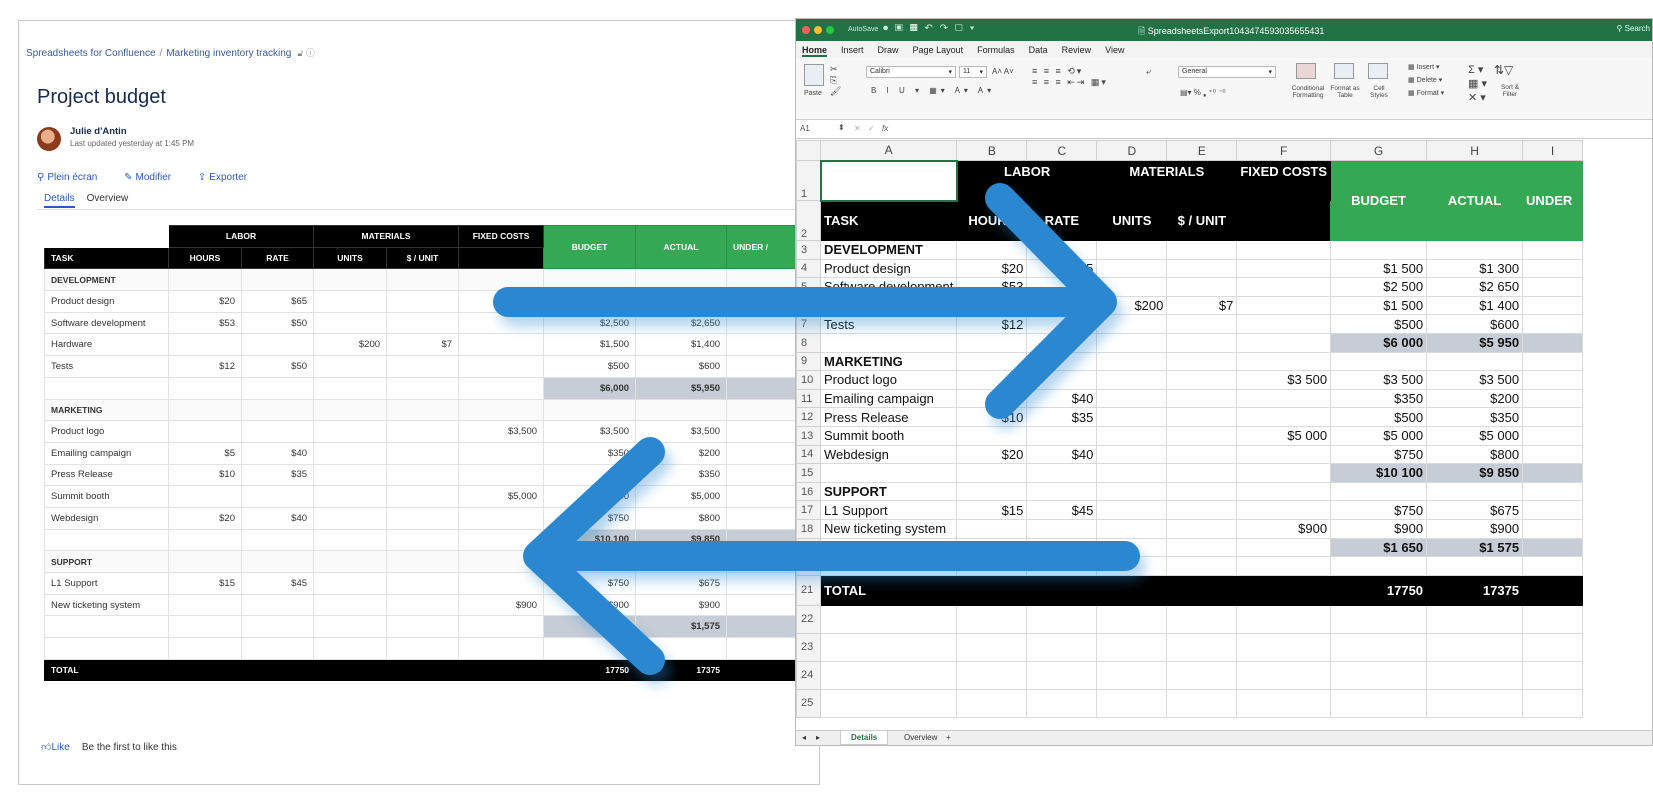 The height and width of the screenshot is (809, 1653). What do you see at coordinates (205, 583) in the screenshot?
I see `hours-cell: $15` at bounding box center [205, 583].